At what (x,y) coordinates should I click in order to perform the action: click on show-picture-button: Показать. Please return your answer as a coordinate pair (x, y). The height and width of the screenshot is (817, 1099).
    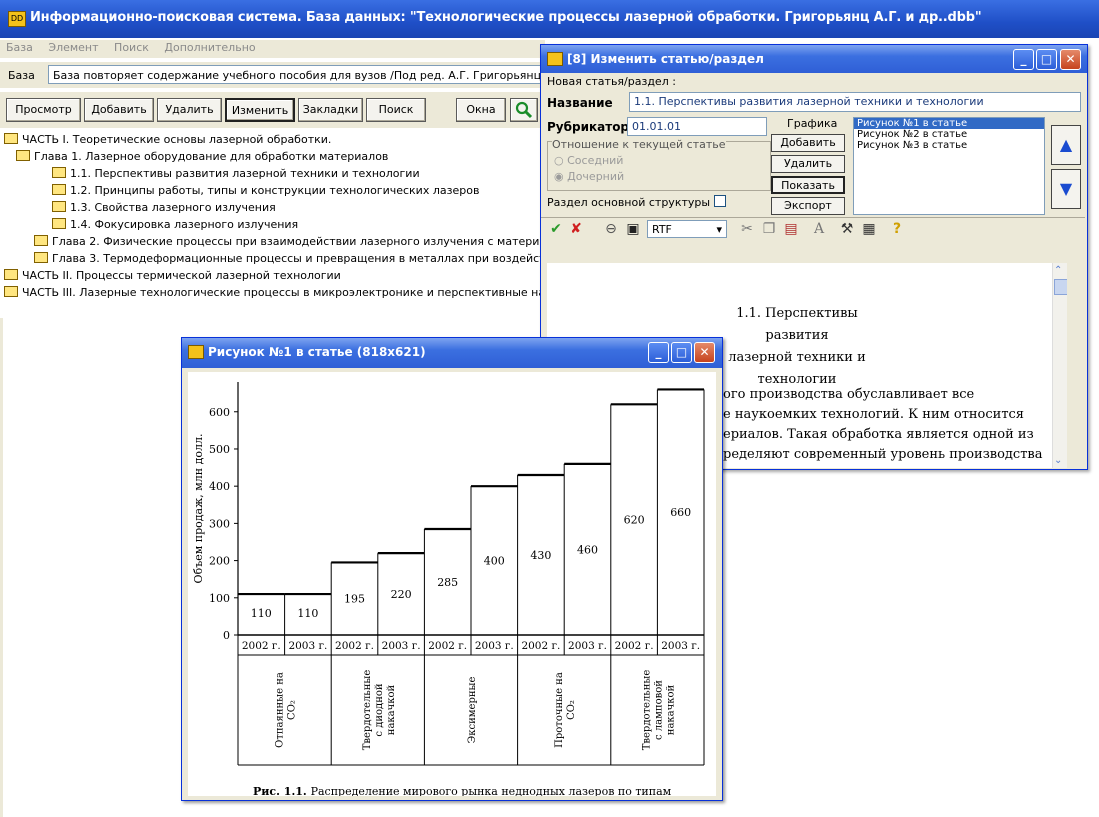
    Looking at the image, I should click on (808, 185).